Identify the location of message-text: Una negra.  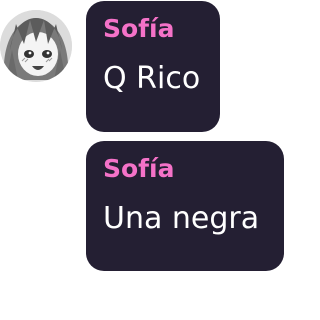
(181, 218).